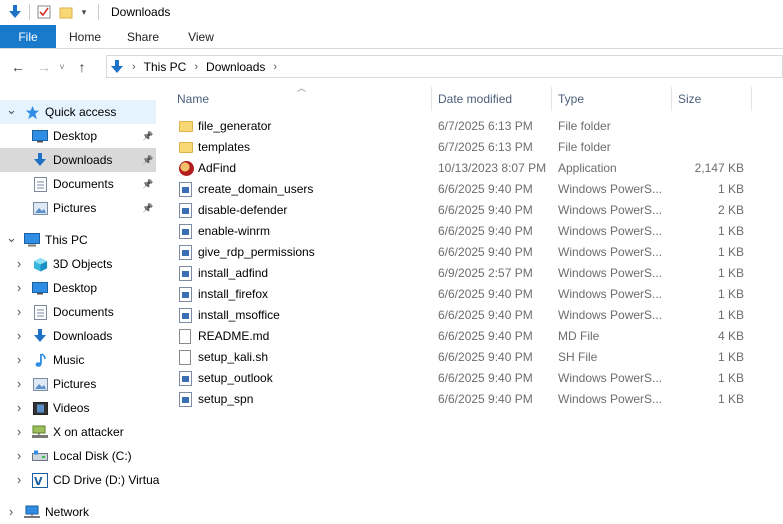  I want to click on file-name: setup_outlook, so click(235, 378).